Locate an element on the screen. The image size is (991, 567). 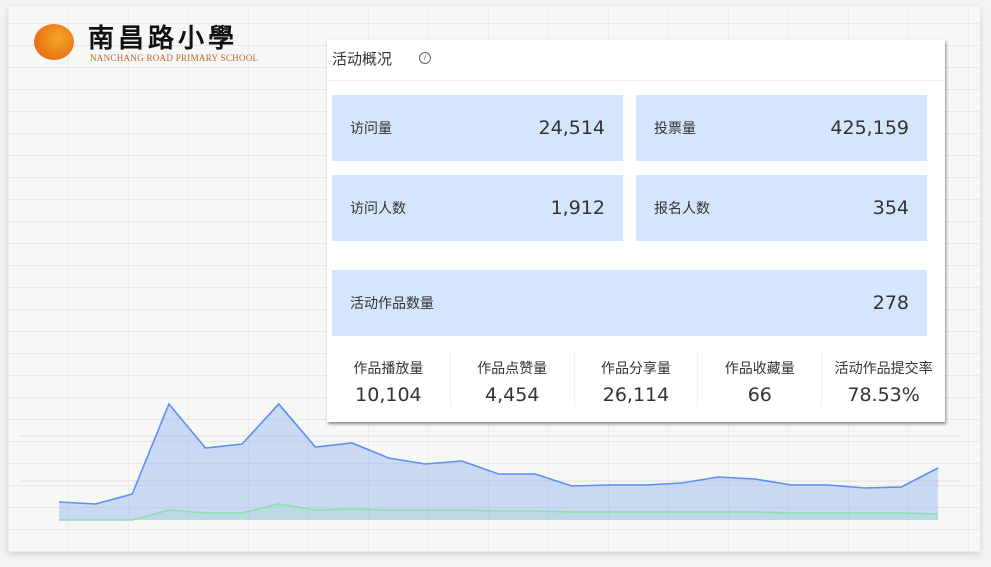
stat-label: 作品分享量 is located at coordinates (635, 369).